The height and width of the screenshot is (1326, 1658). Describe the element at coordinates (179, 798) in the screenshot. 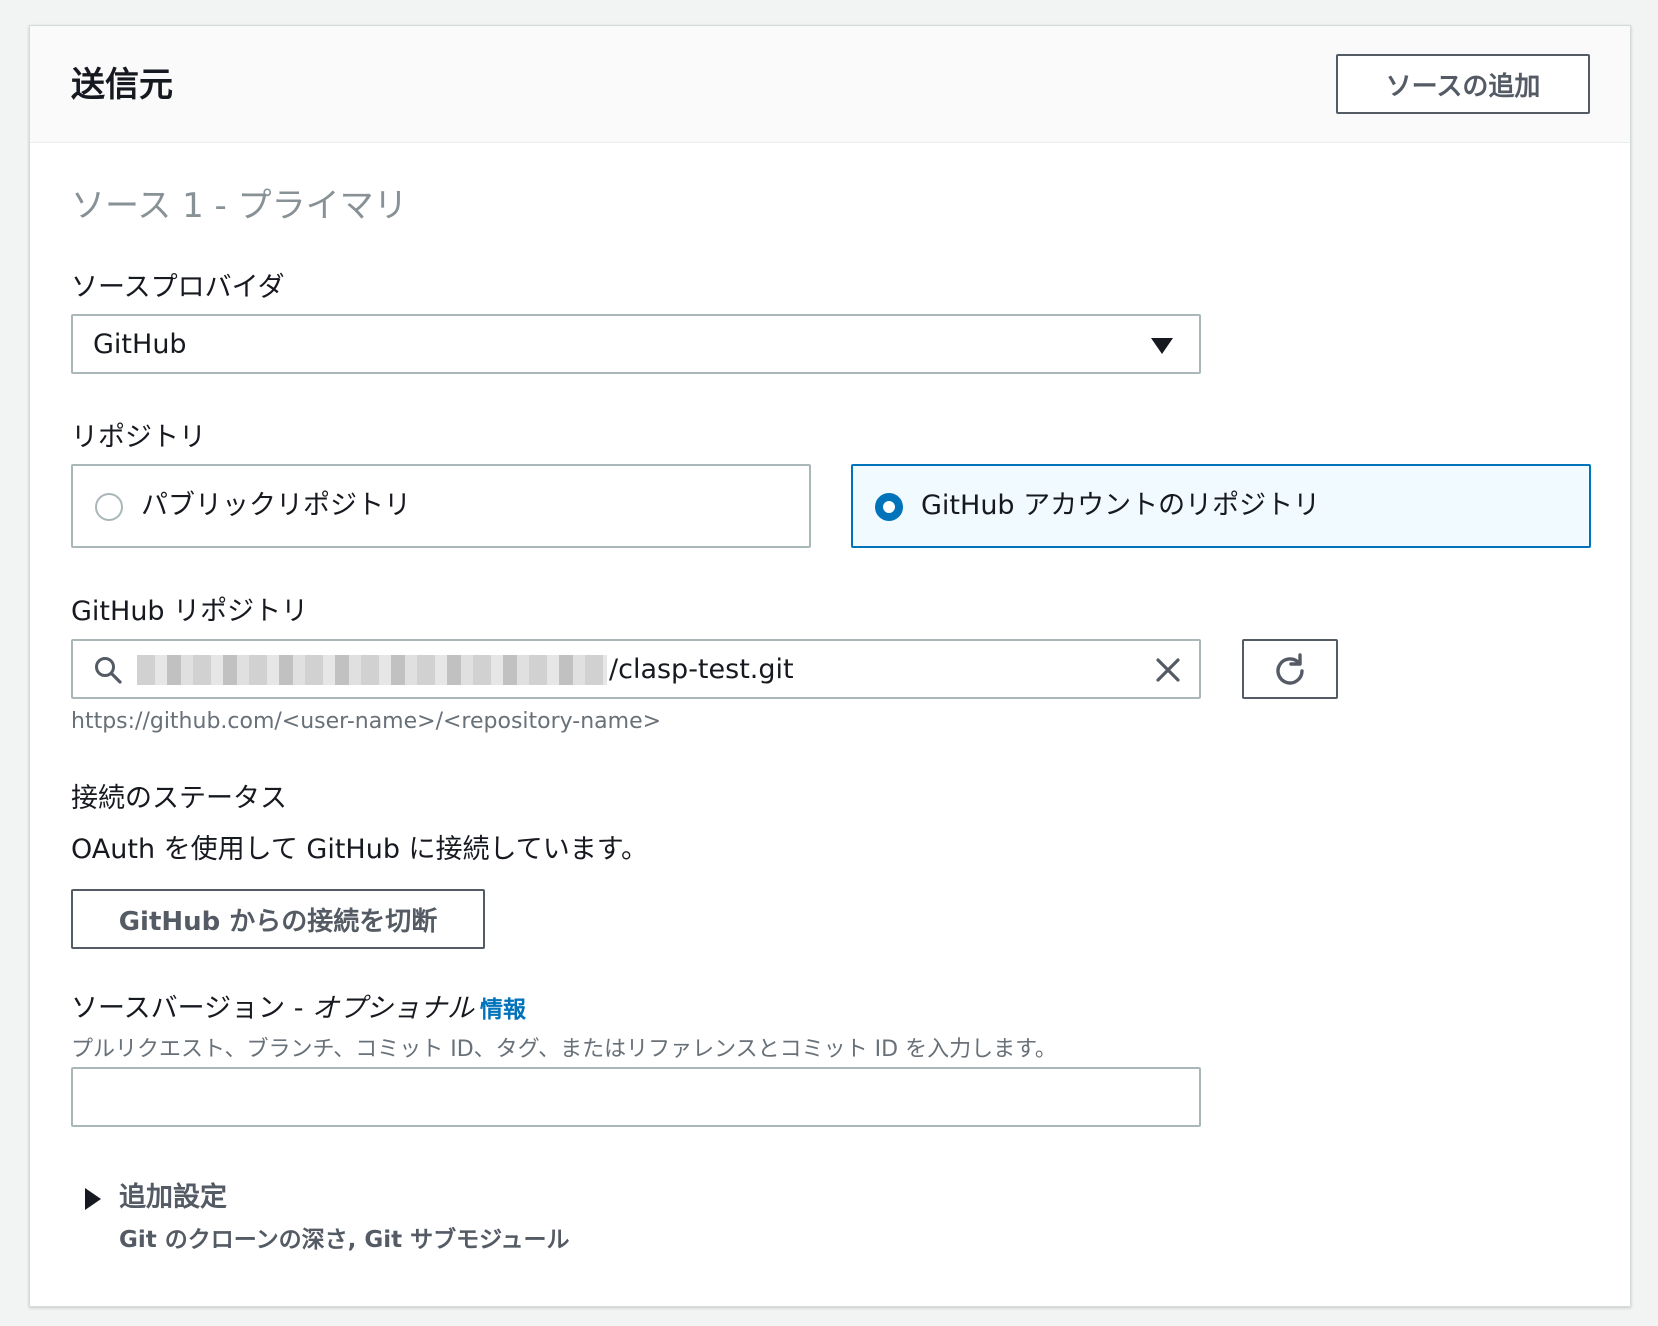

I see `connection-status-label: 接続のステータス` at that location.